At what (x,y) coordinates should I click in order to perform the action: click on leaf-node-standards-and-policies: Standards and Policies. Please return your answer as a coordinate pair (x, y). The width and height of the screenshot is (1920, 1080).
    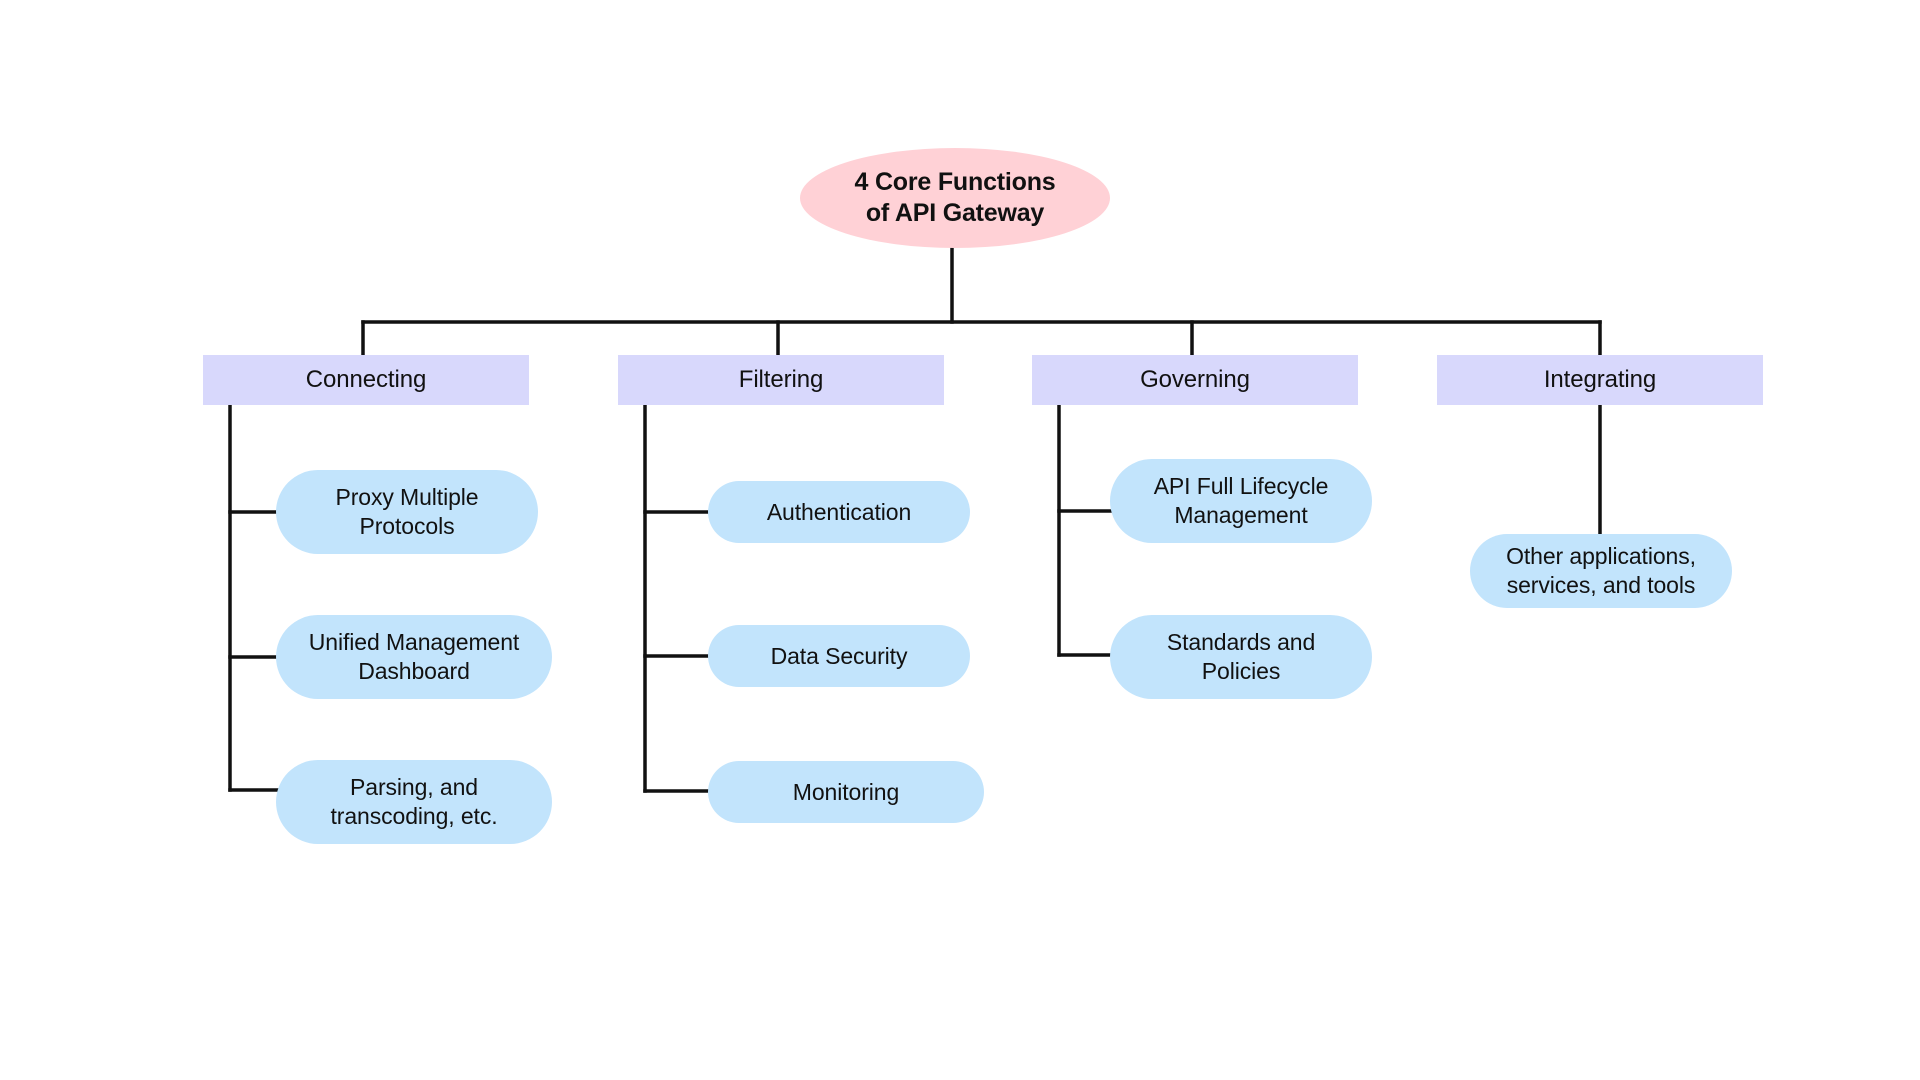
    Looking at the image, I should click on (1241, 657).